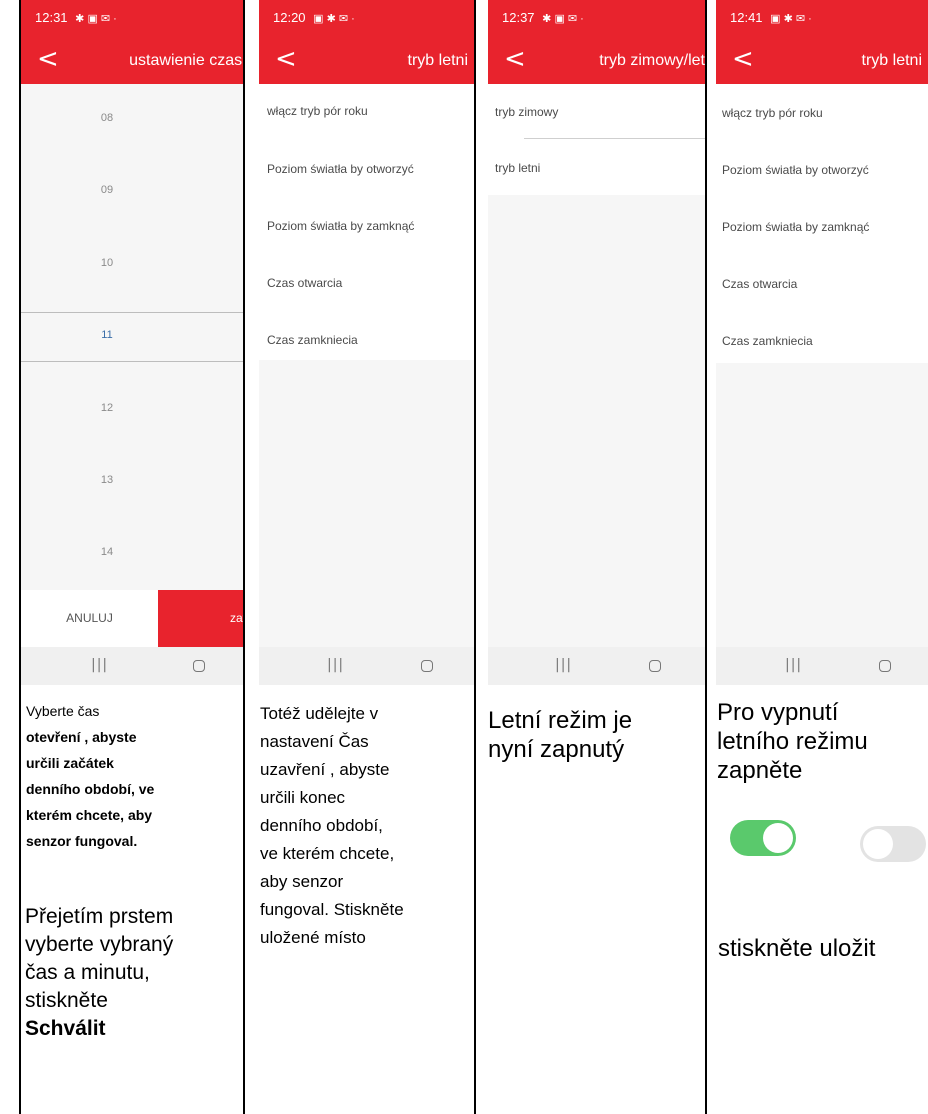 The width and height of the screenshot is (928, 1114). I want to click on toggle-knob, so click(878, 844).